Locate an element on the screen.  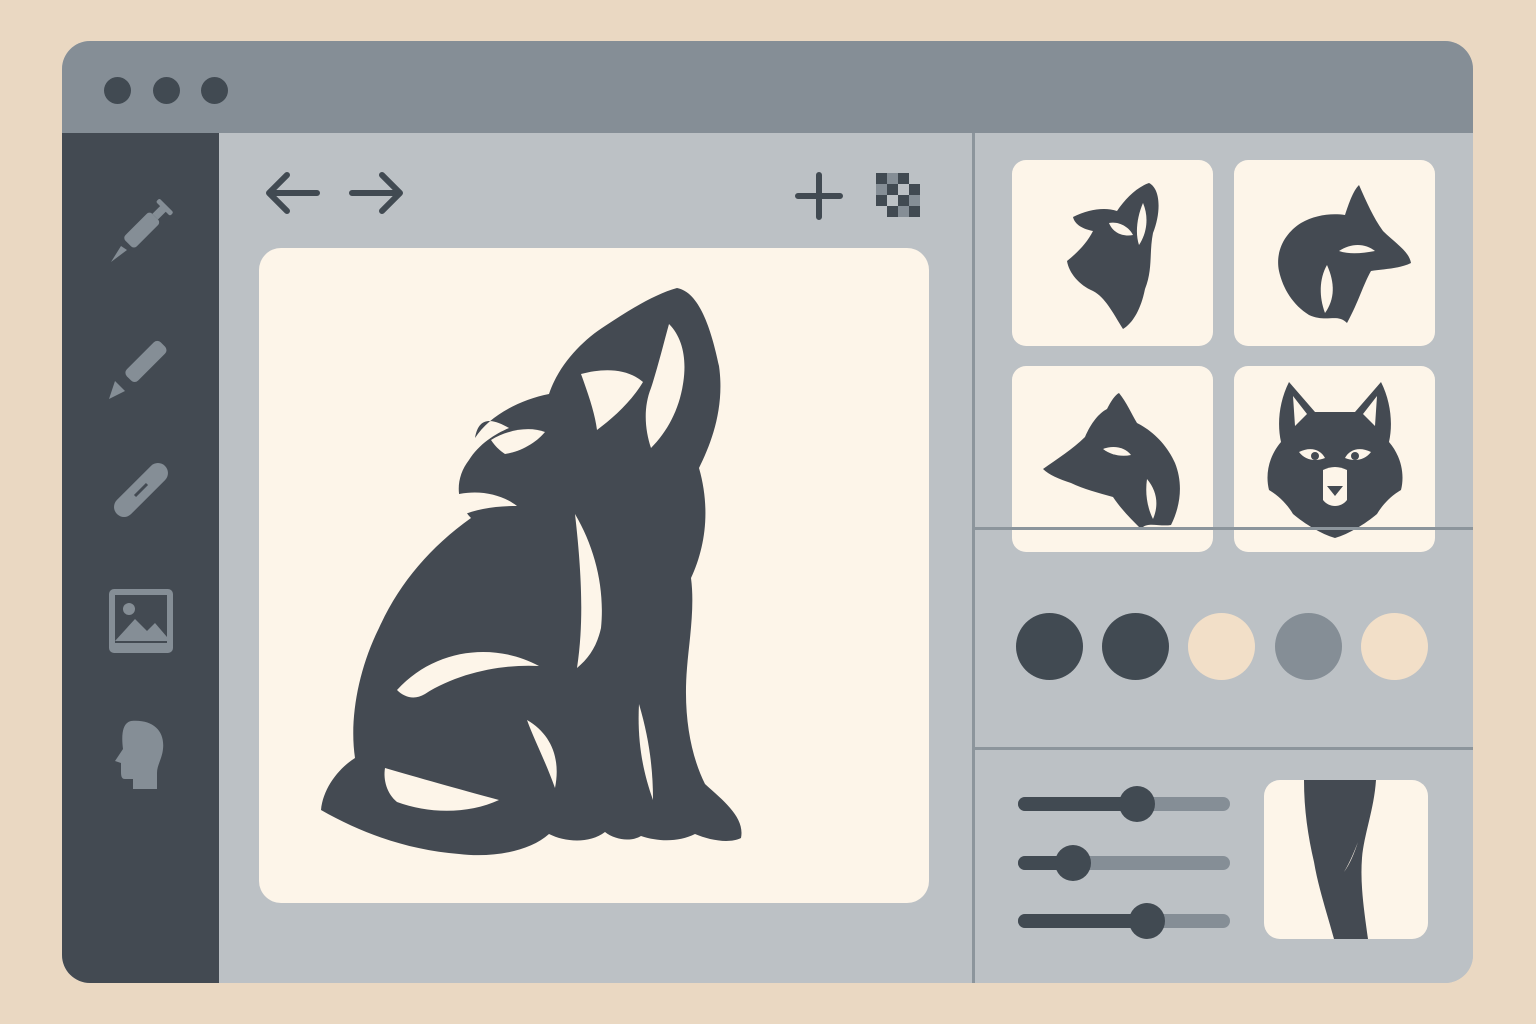
syringe-tool-button is located at coordinates (141, 228).